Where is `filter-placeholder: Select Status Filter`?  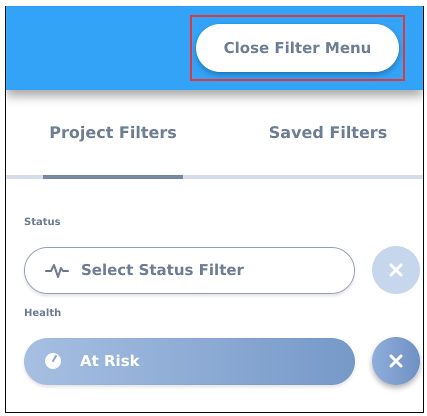 filter-placeholder: Select Status Filter is located at coordinates (162, 270).